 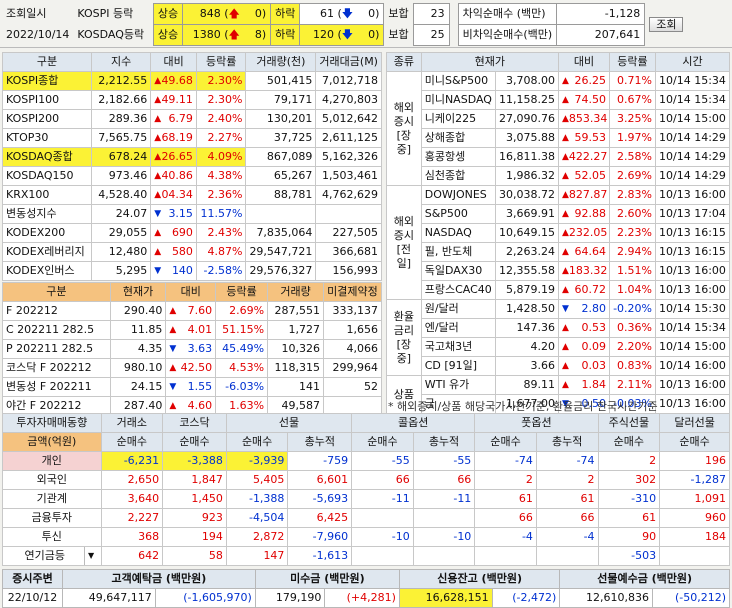 I want to click on investor-name-text: 외국인, so click(x=51, y=479).